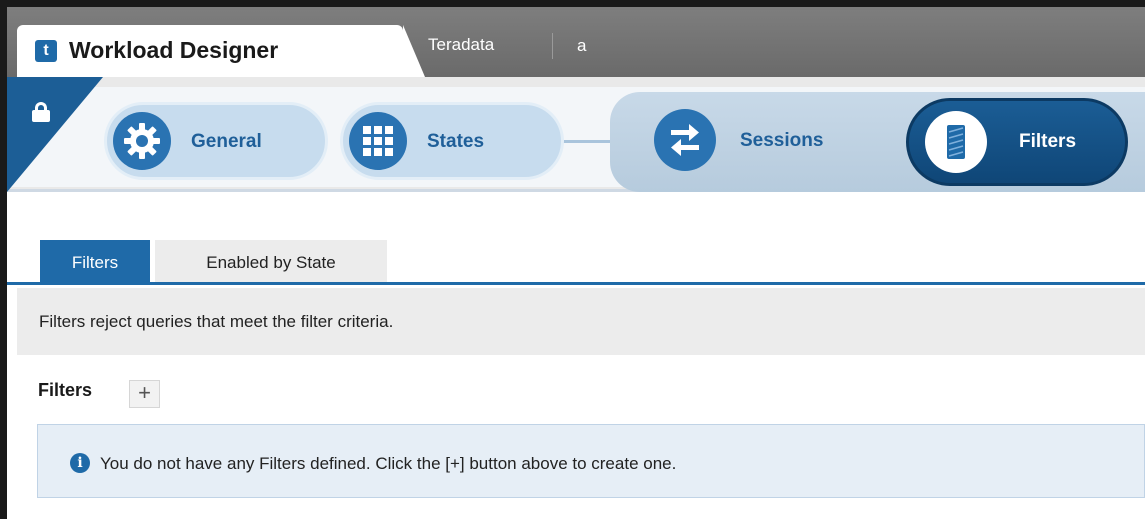 Image resolution: width=1145 pixels, height=519 pixels. I want to click on step-label-states: States, so click(456, 141).